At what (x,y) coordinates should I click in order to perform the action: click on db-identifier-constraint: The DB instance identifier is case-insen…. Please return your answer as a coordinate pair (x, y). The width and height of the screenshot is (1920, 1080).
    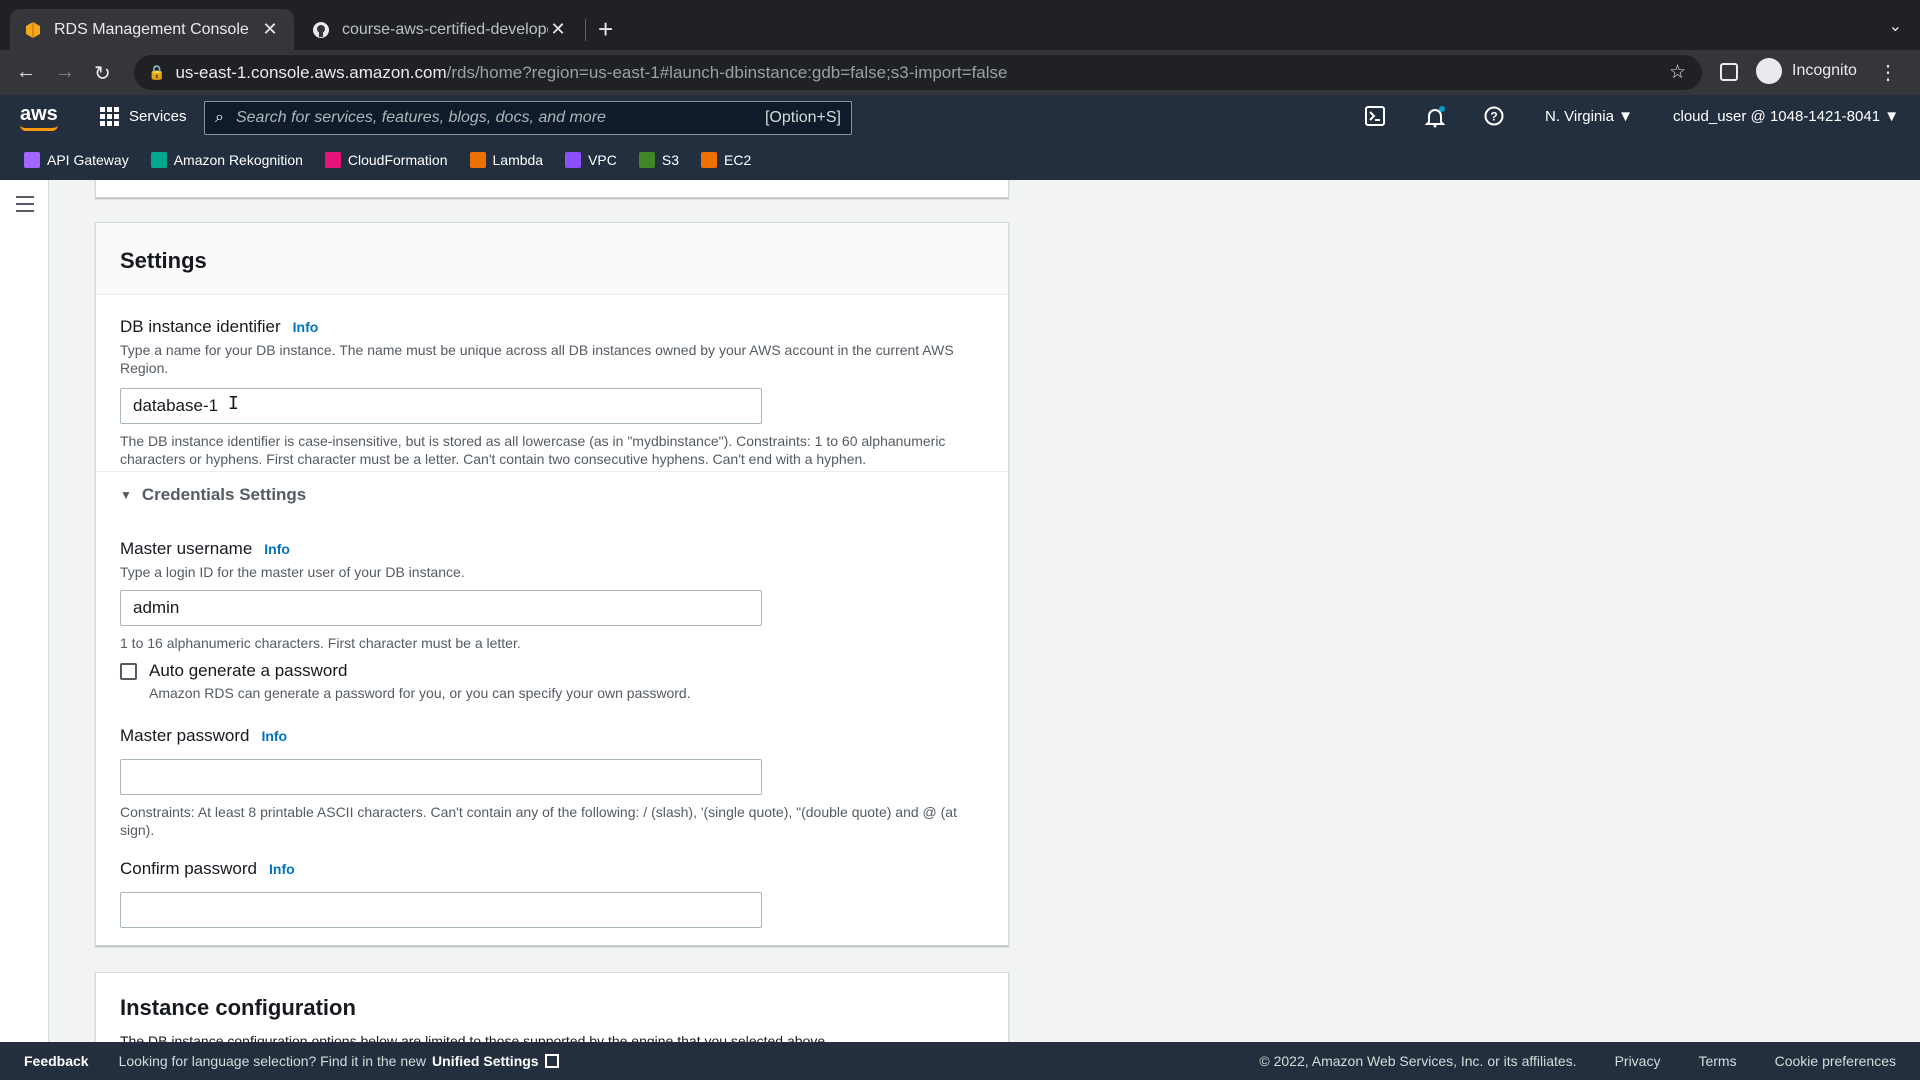
    Looking at the image, I should click on (533, 450).